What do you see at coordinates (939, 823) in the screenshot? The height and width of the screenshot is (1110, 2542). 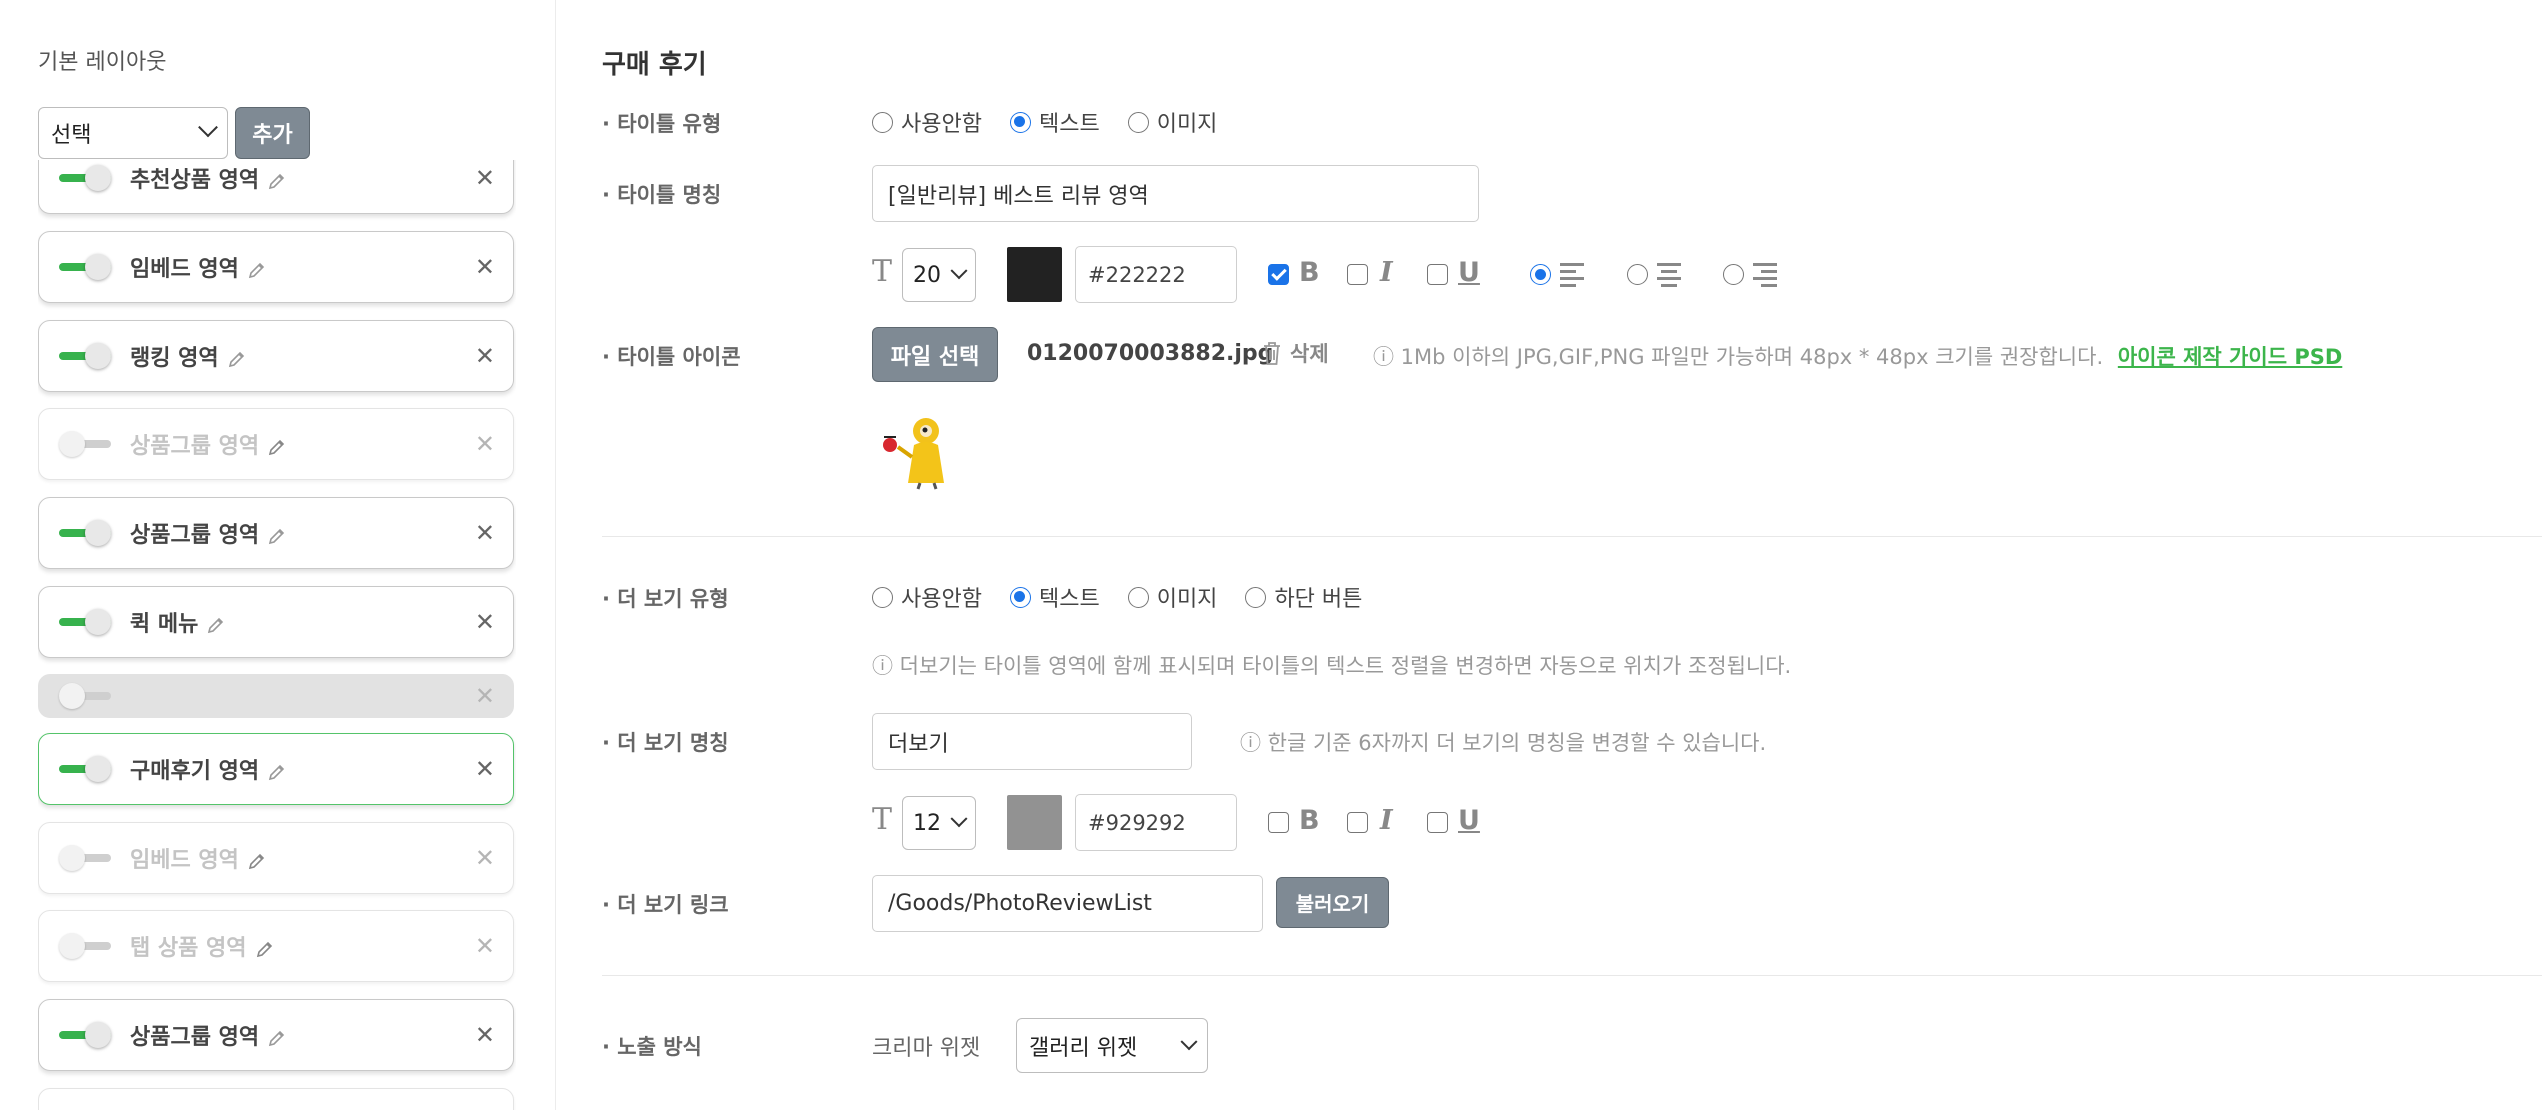 I see `more-font-size-select: 12` at bounding box center [939, 823].